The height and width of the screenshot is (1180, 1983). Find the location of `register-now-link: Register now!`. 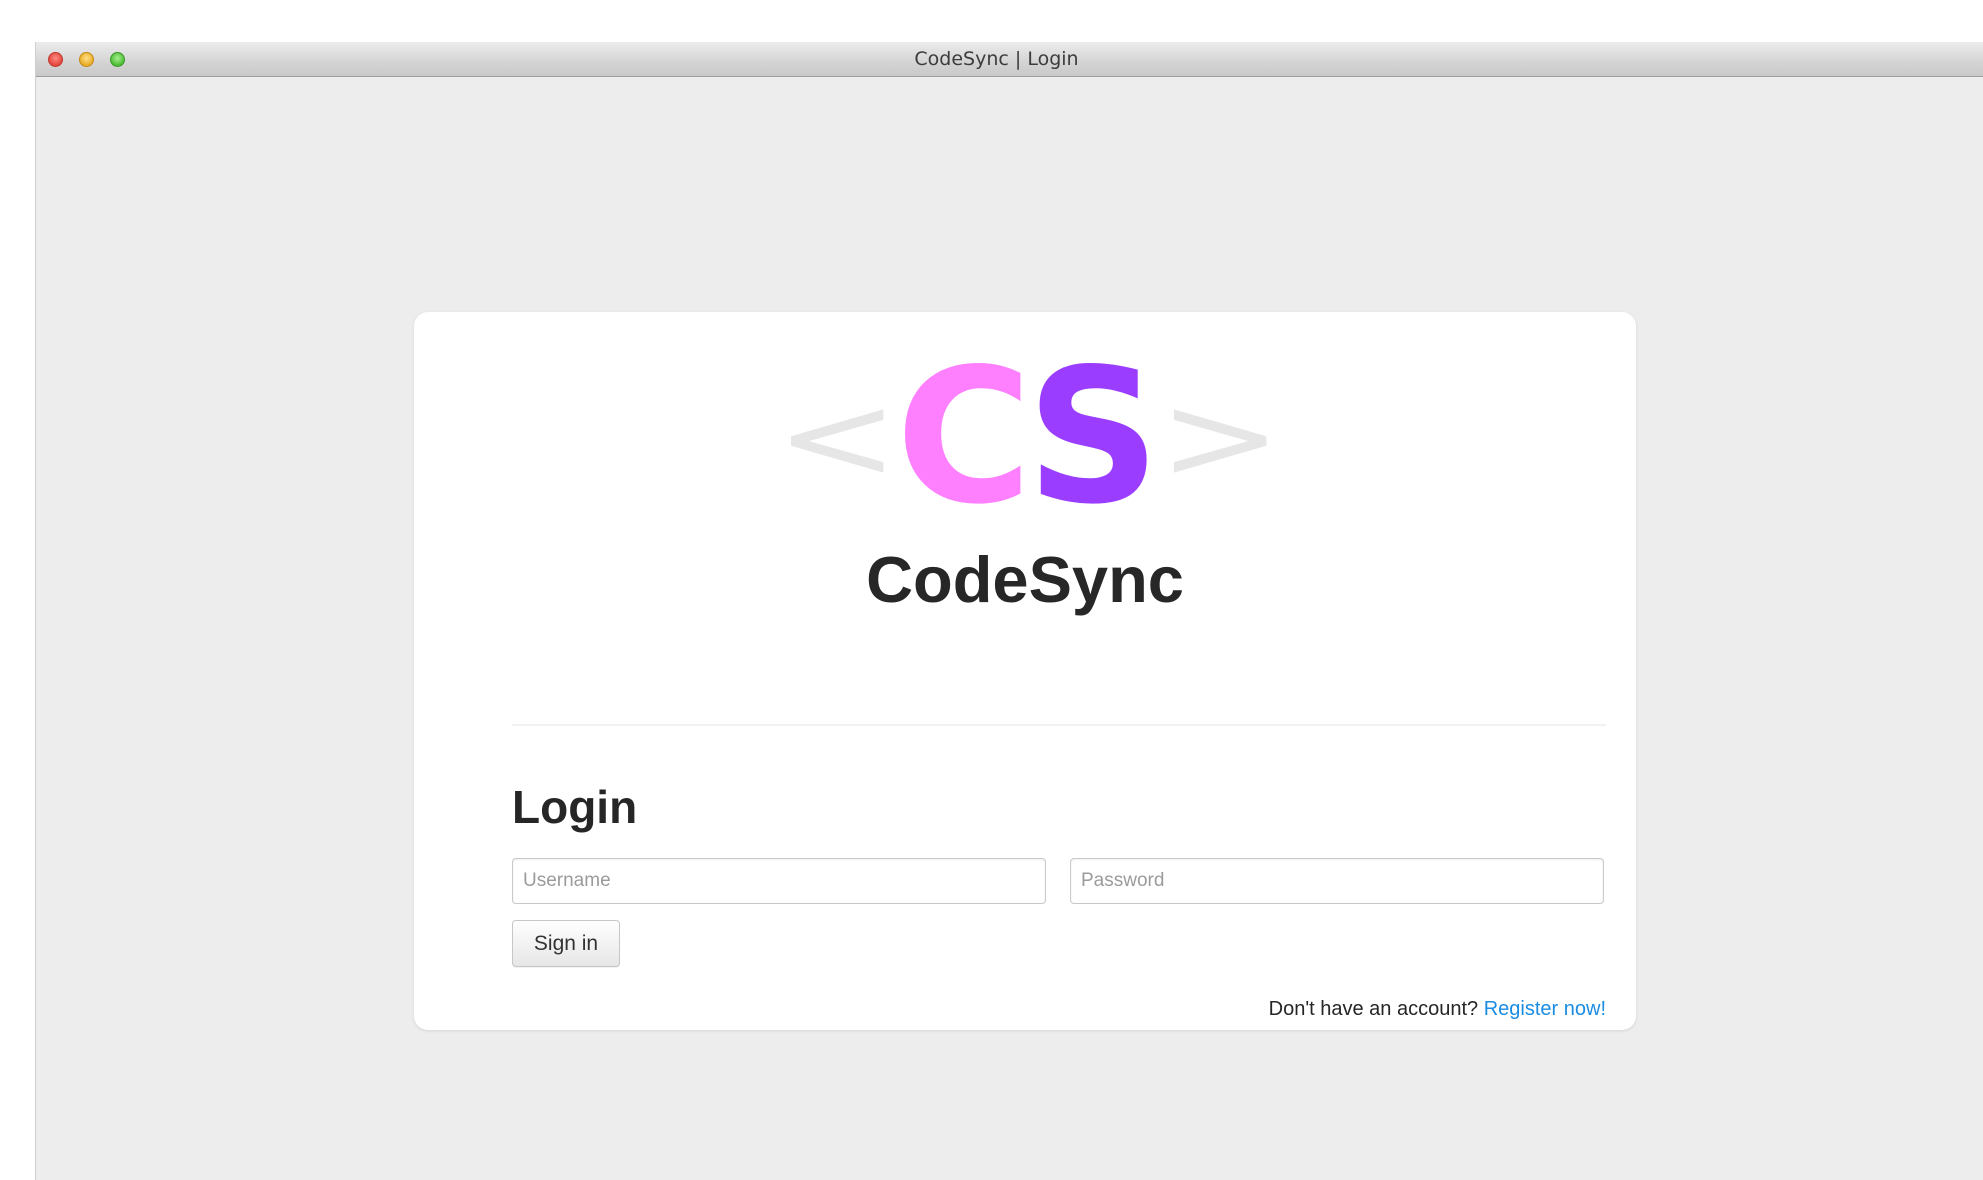

register-now-link: Register now! is located at coordinates (1545, 1009).